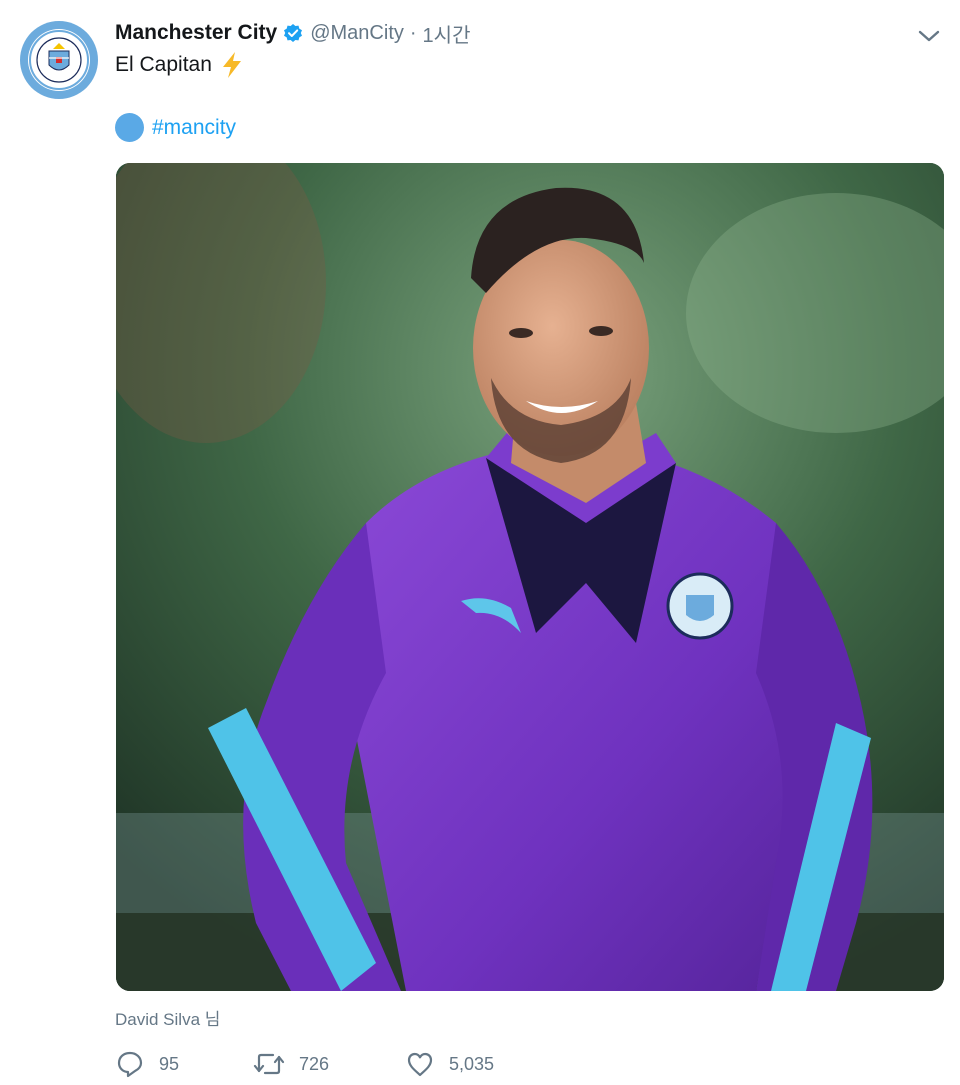 This screenshot has width=960, height=1085. Describe the element at coordinates (472, 1063) in the screenshot. I see `like-count: 5,035` at that location.